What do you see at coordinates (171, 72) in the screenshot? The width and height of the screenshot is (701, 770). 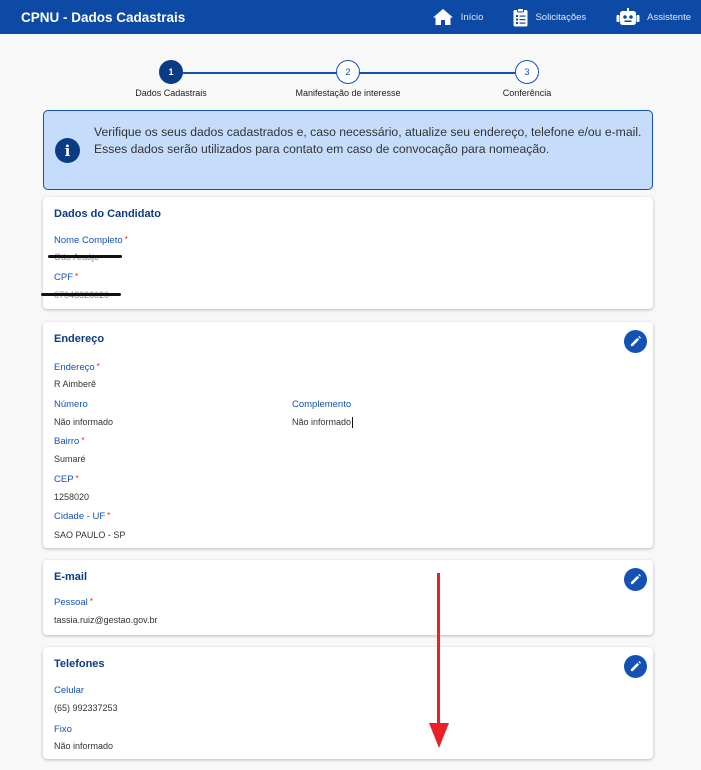 I see `step-number: 1` at bounding box center [171, 72].